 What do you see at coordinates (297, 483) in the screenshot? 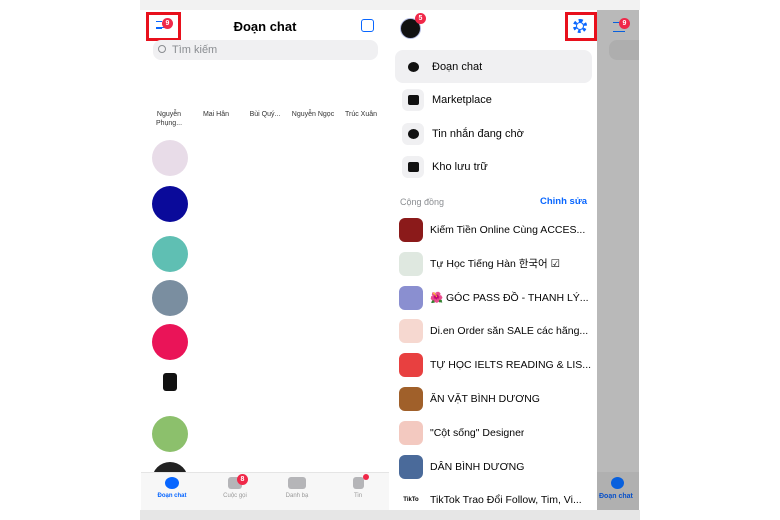
I see `people-icon` at bounding box center [297, 483].